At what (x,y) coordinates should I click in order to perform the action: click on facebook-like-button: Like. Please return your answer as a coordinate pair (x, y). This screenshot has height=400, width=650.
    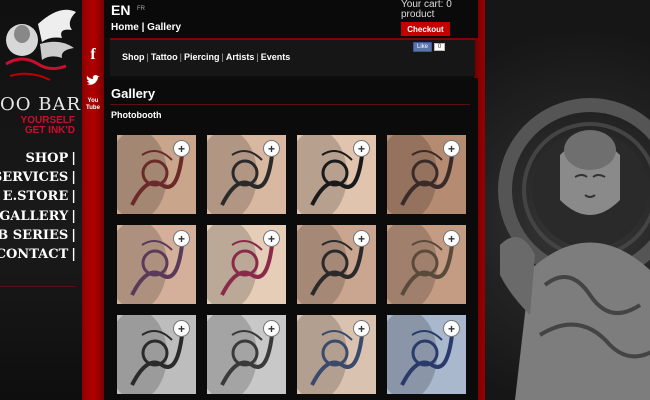
    Looking at the image, I should click on (423, 47).